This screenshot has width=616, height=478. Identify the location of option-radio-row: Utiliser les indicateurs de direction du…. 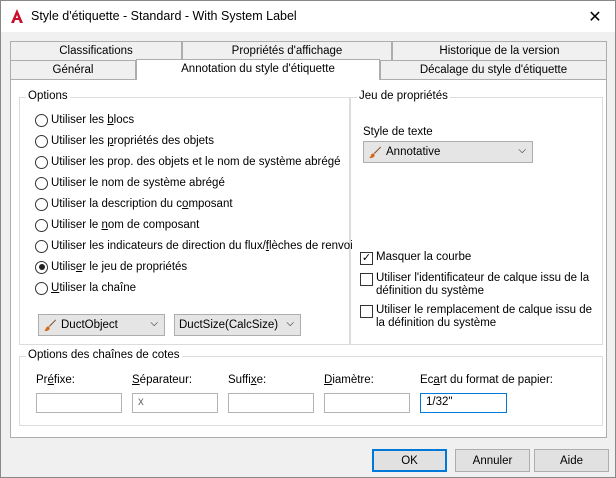
(194, 246).